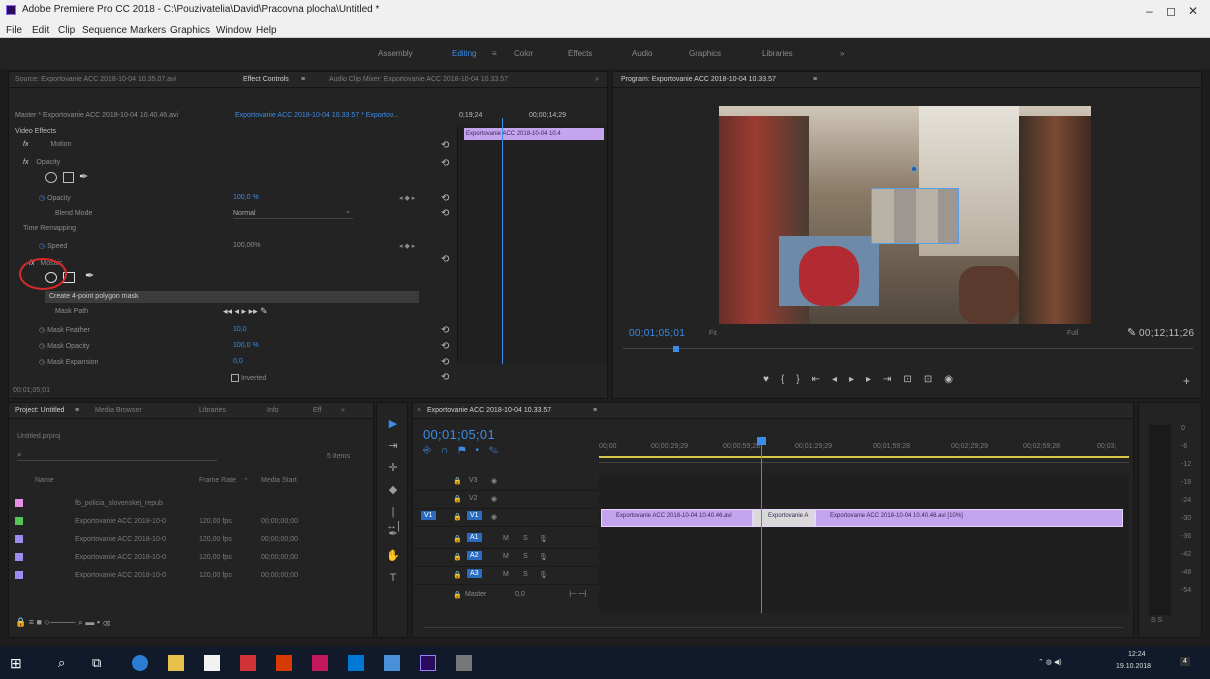  Describe the element at coordinates (577, 594) in the screenshot. I see `fit-timeline-icon: ⊢⊣` at that location.